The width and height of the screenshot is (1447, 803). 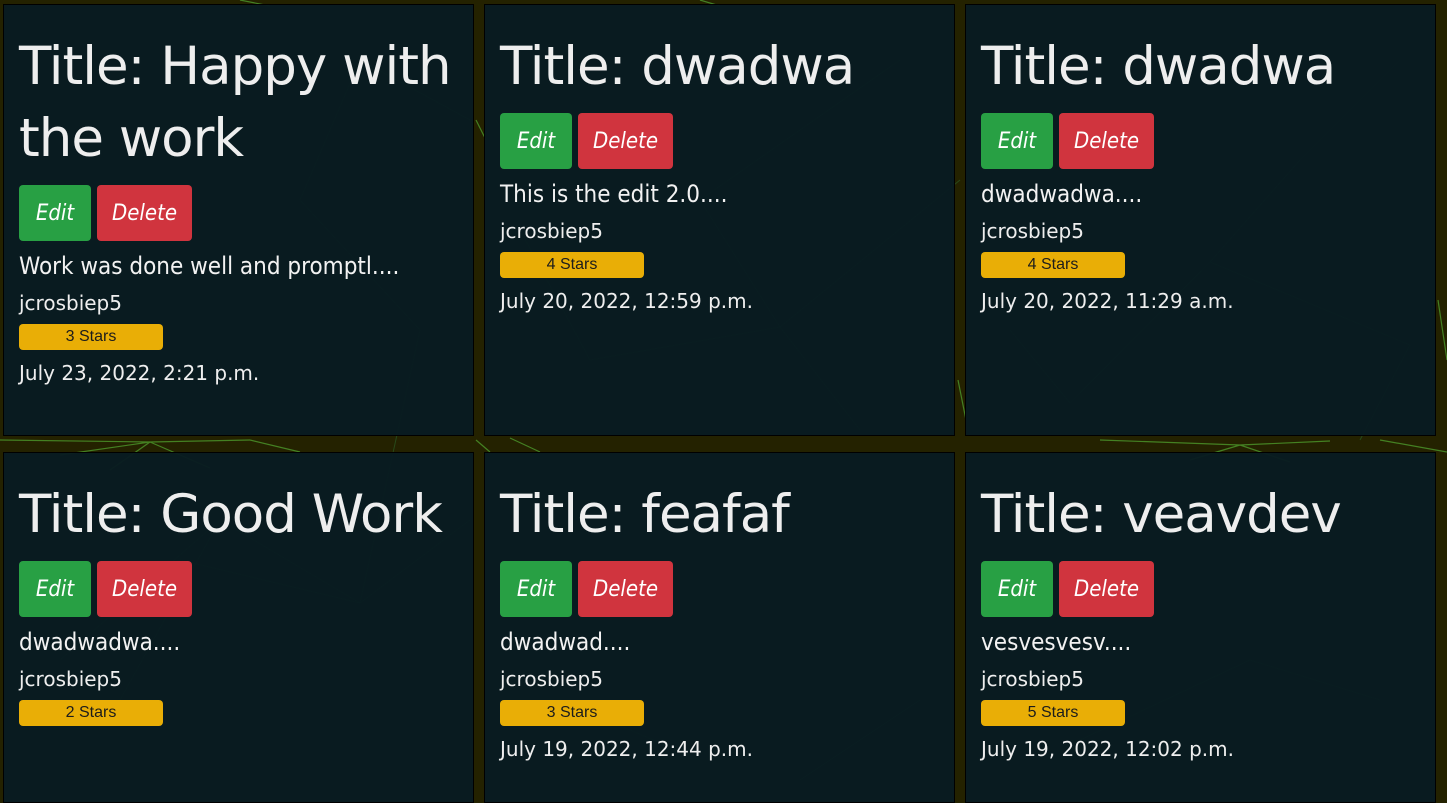 What do you see at coordinates (626, 301) in the screenshot?
I see `review-date: July 20, 2022, 12:59 p.m.` at bounding box center [626, 301].